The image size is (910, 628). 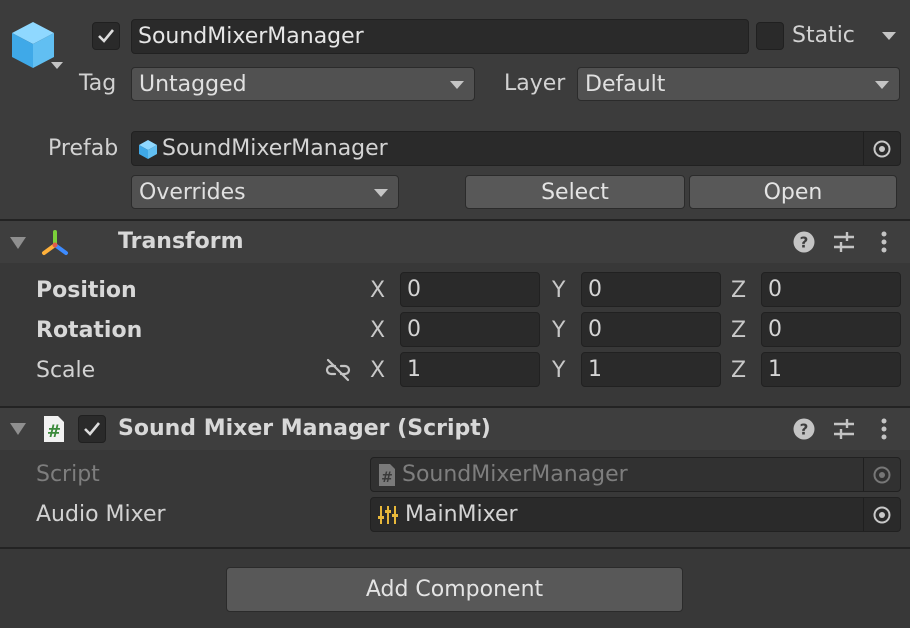 What do you see at coordinates (57, 65) in the screenshot?
I see `icon-dropdown-arrow-icon` at bounding box center [57, 65].